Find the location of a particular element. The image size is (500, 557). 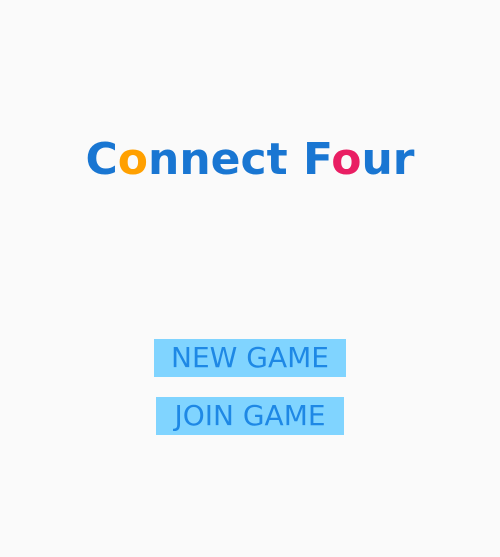

title-letter-f: F is located at coordinates (317, 159).